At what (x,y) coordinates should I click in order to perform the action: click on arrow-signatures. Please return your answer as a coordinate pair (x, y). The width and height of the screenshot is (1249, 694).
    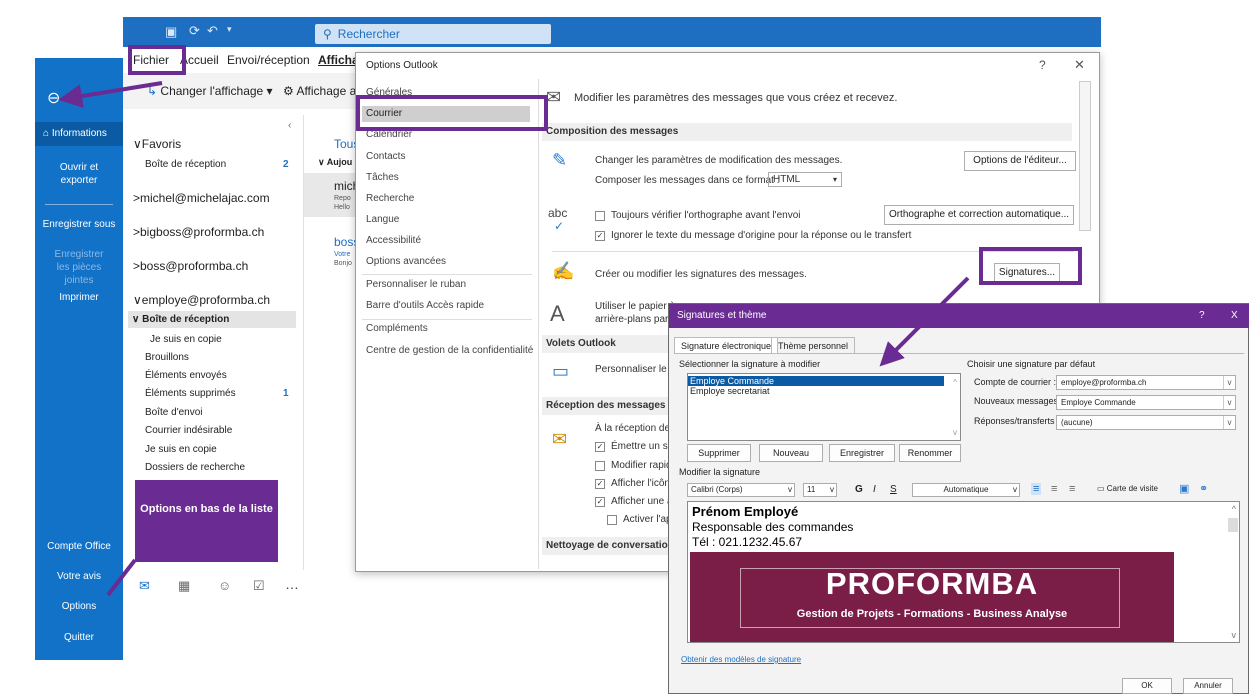
    Looking at the image, I should click on (924, 321).